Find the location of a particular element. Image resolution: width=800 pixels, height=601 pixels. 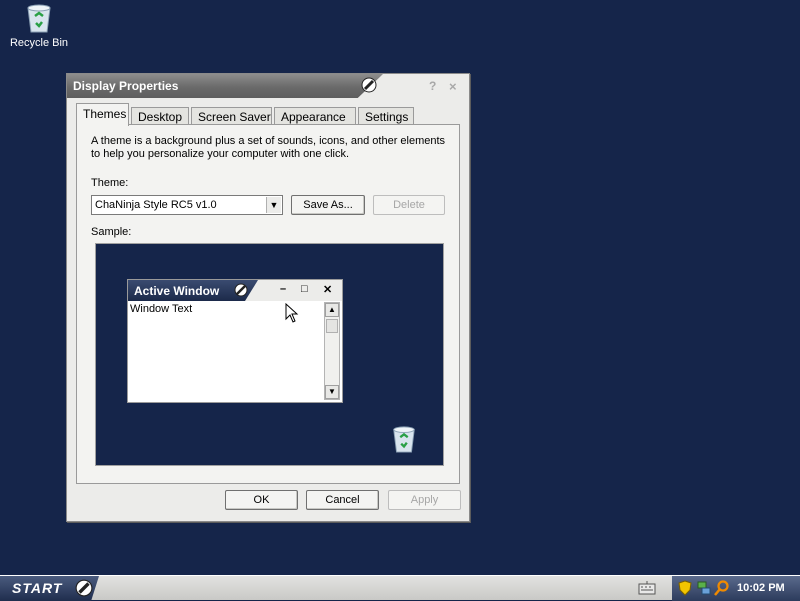

keyboard-icon is located at coordinates (647, 588).